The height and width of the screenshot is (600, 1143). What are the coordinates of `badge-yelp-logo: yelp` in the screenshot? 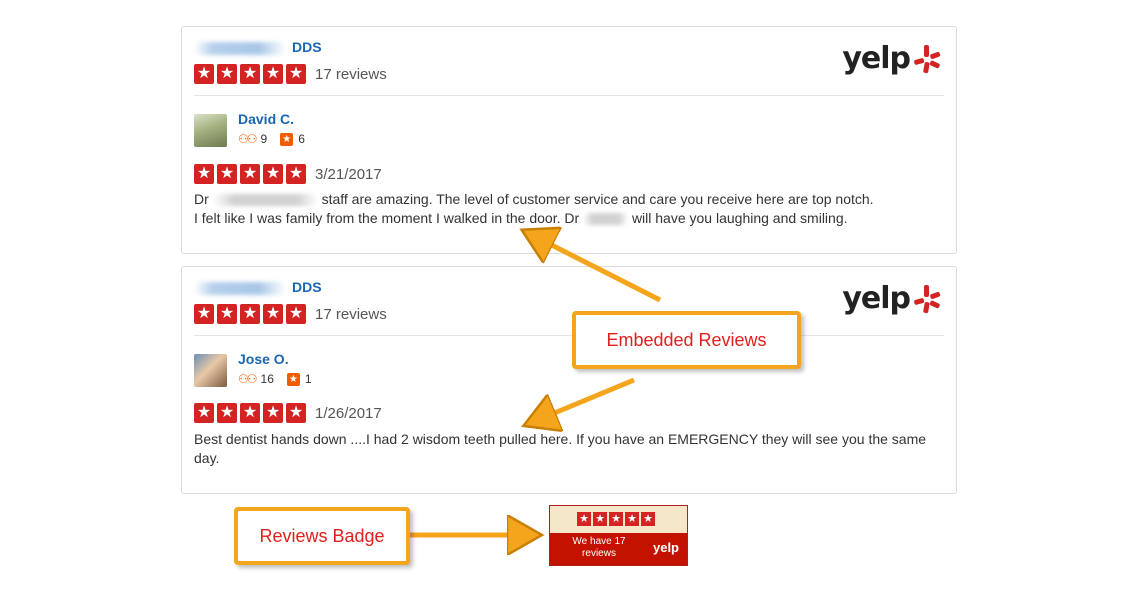 It's located at (665, 547).